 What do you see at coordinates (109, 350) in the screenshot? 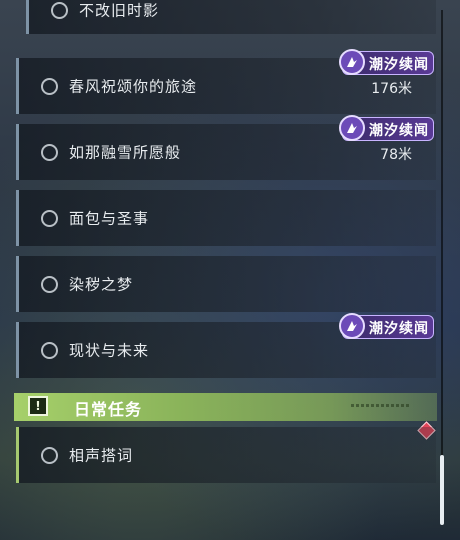
I see `quest-title: 现状与未来` at bounding box center [109, 350].